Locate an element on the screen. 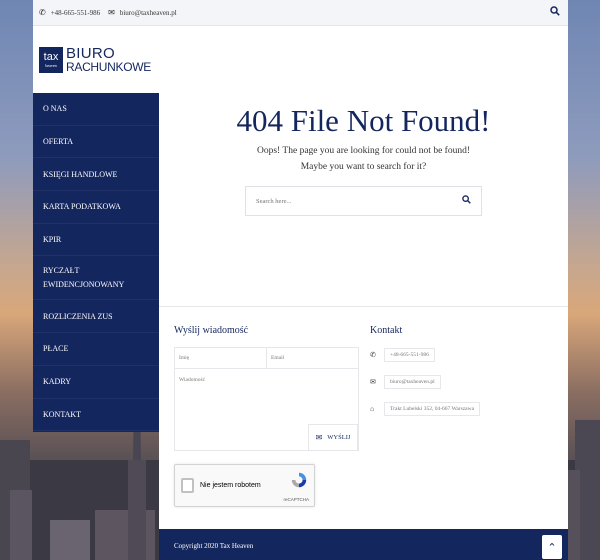  send-button-label: WYŚLIJ is located at coordinates (339, 437).